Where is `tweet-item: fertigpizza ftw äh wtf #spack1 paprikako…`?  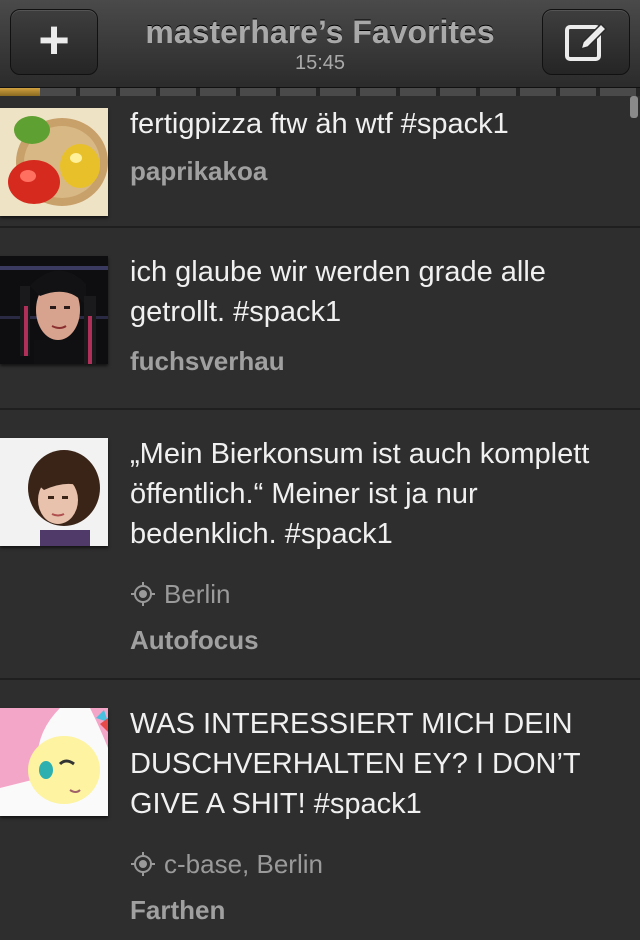
tweet-item: fertigpizza ftw äh wtf #spack1 paprikako… is located at coordinates (320, 162).